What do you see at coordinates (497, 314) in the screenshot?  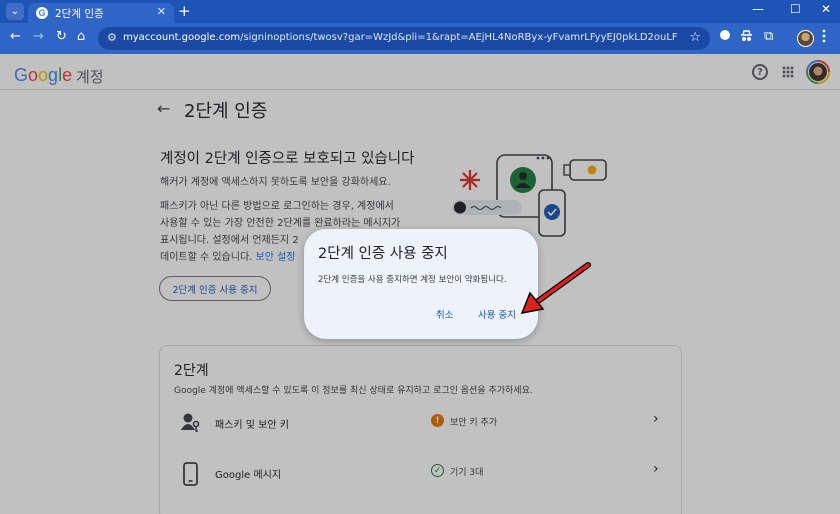 I see `confirm-disable-button: 사용 중지` at bounding box center [497, 314].